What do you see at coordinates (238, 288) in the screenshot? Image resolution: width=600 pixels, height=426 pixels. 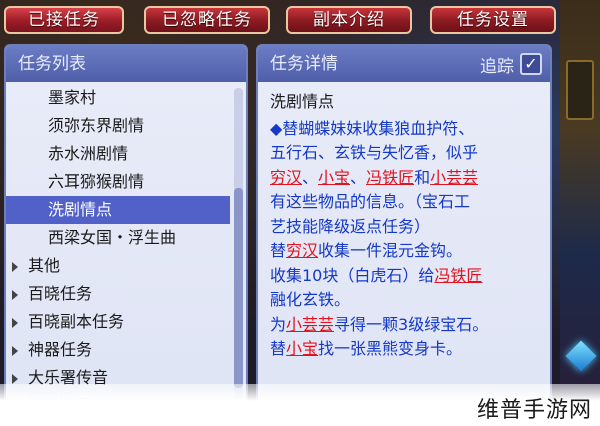 I see `scrollbar-thumb` at bounding box center [238, 288].